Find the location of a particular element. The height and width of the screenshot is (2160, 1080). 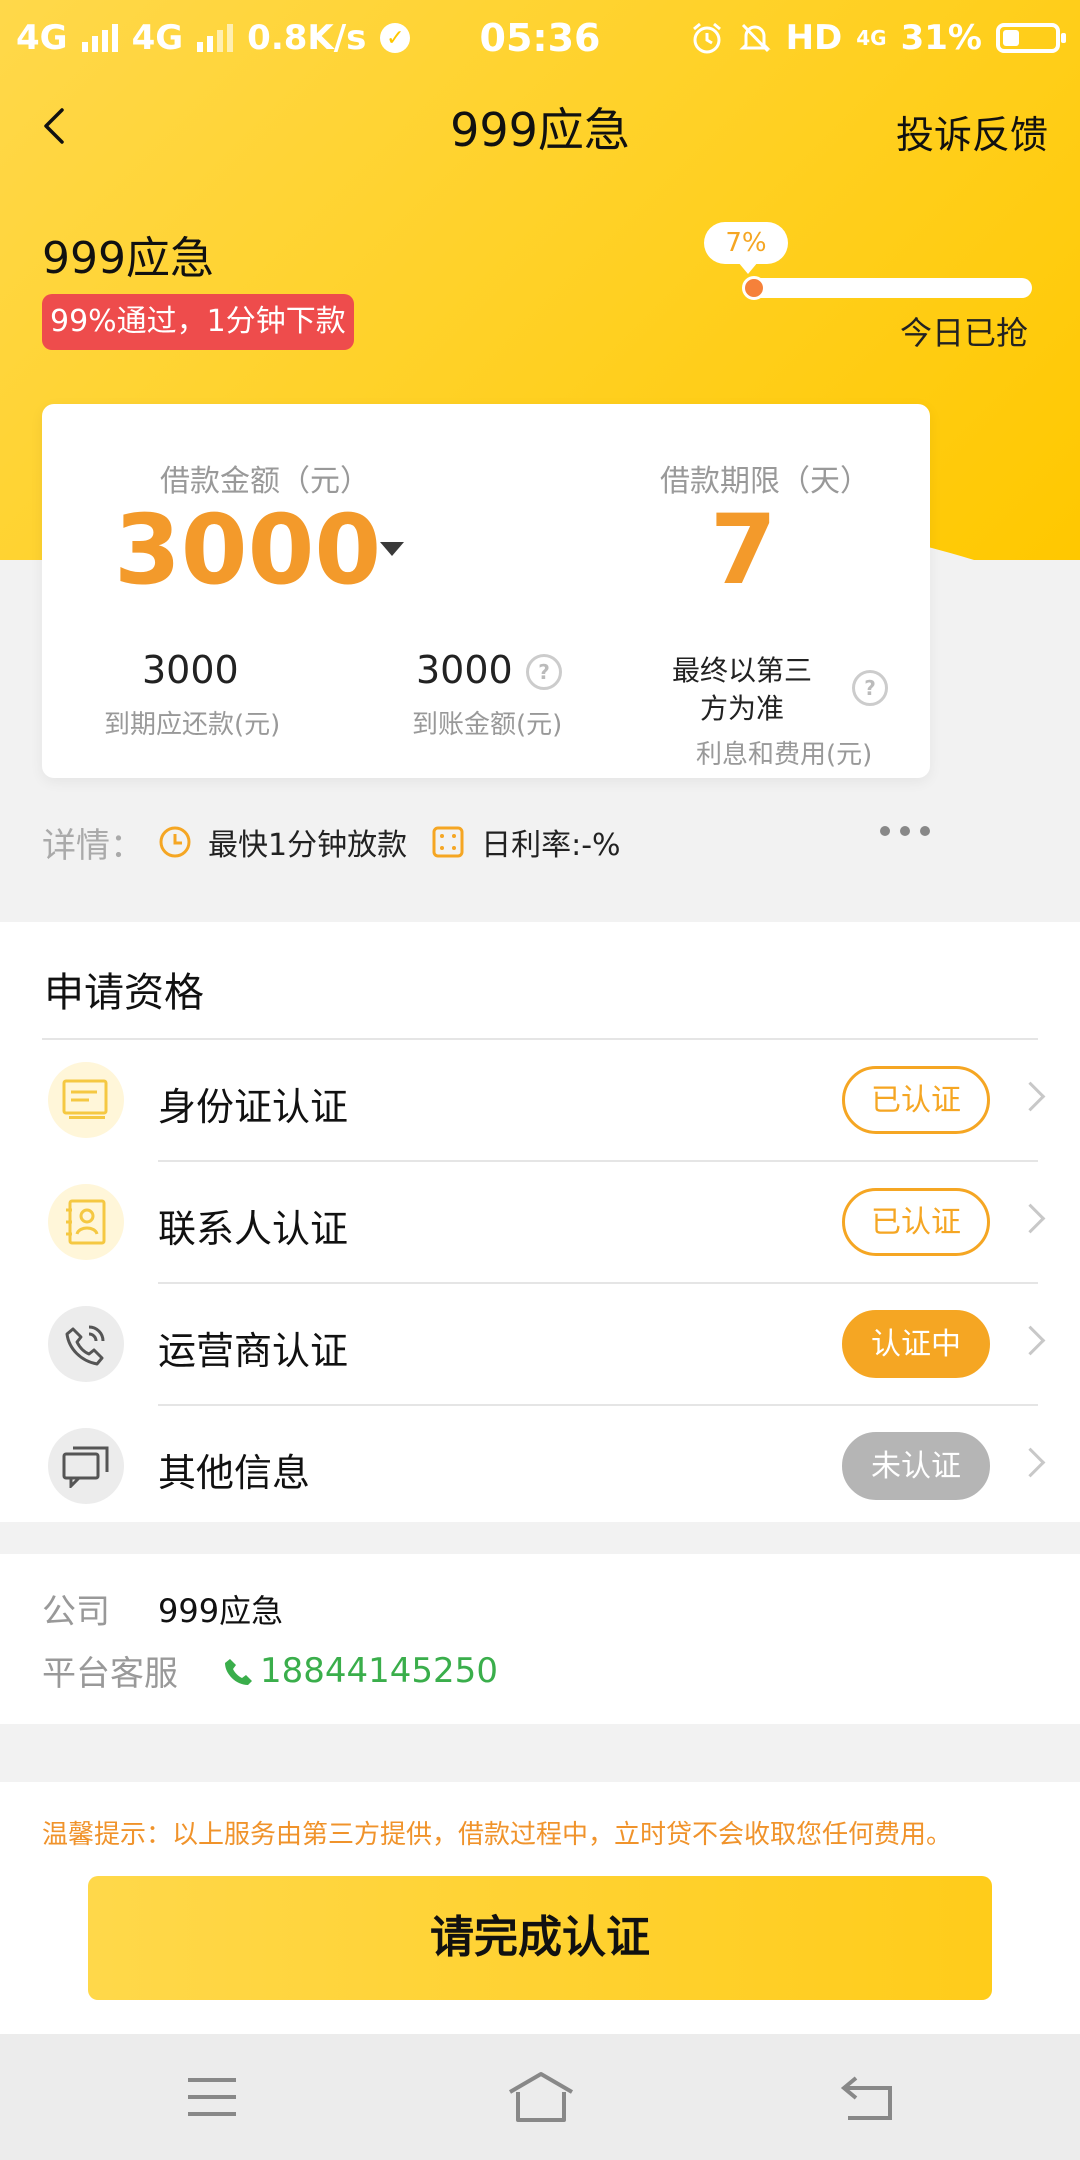

warm-tip: 温馨提示：以上服务由第三方提供，借款过程中，立时贷不会收取您任何费用。 is located at coordinates (497, 1835).